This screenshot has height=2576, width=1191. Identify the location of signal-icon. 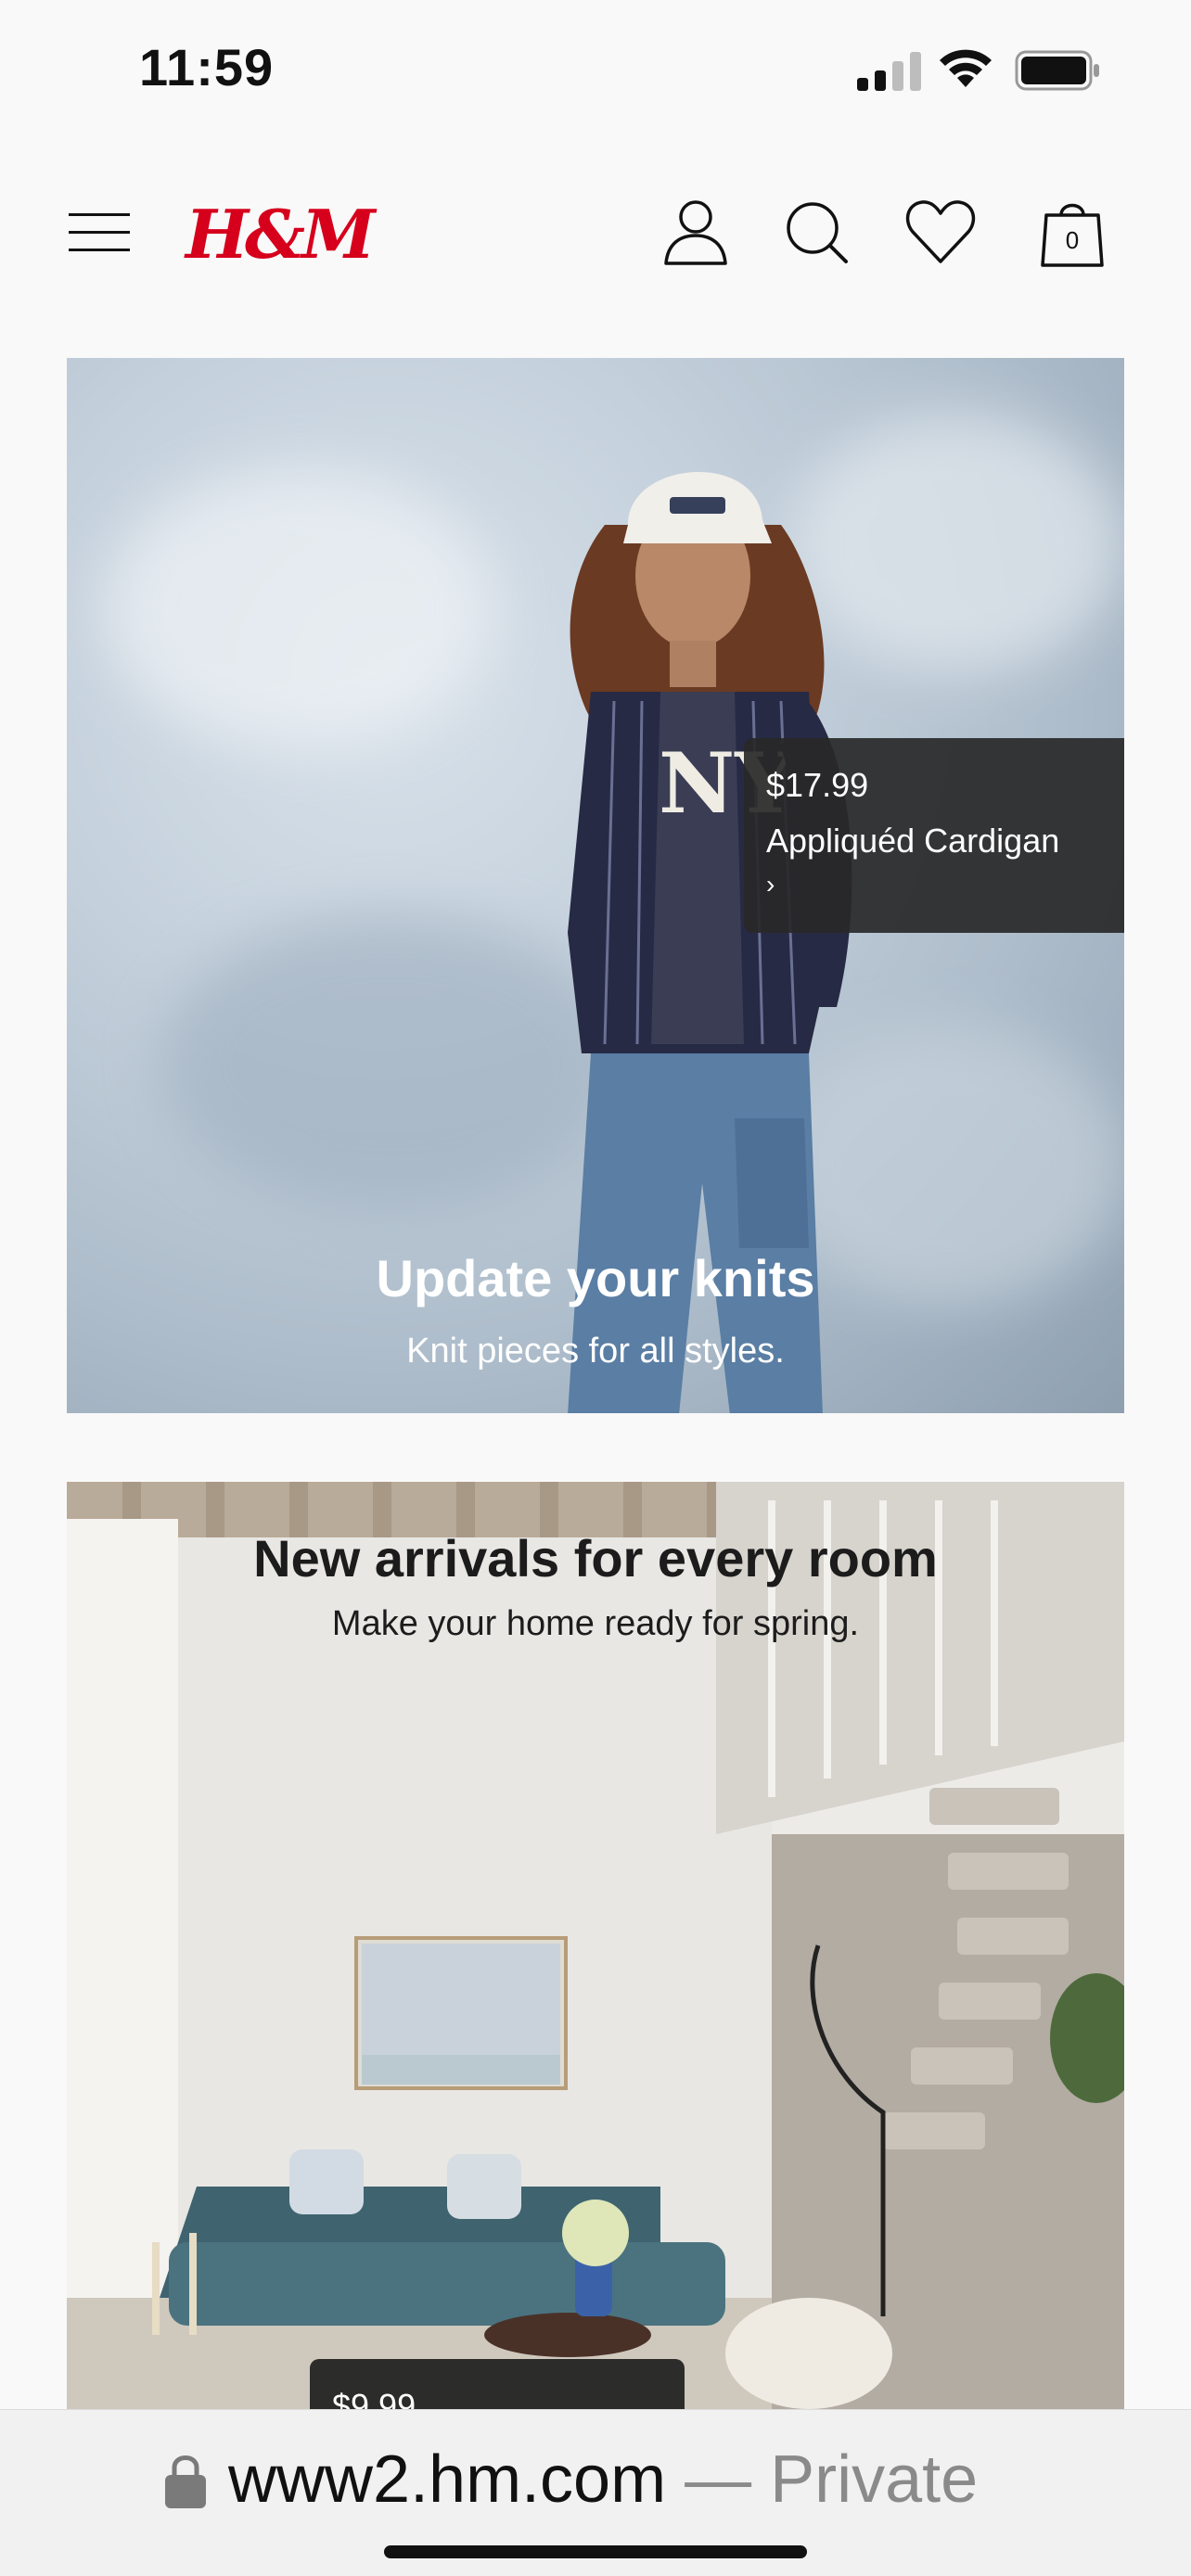
(889, 71).